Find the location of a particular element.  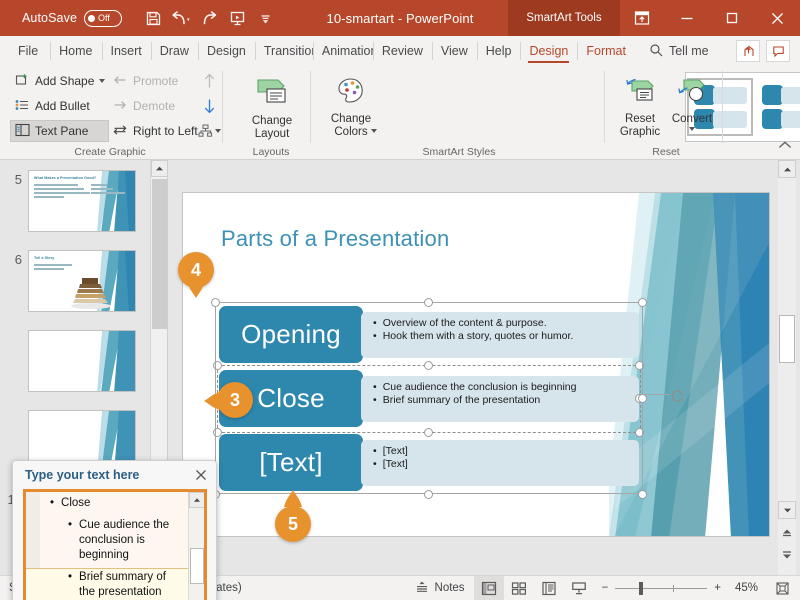

thumbnail-preview: Tell a Story is located at coordinates (82, 281).